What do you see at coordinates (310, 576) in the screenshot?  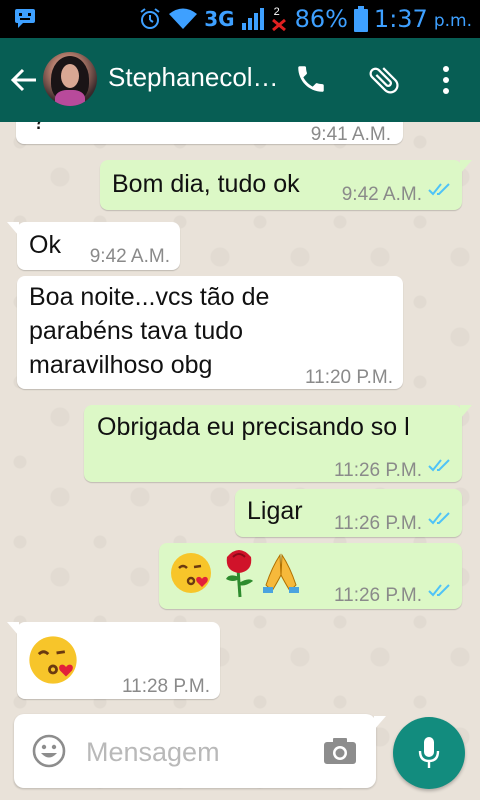 I see `message-outgoing: 11:26 P.M.` at bounding box center [310, 576].